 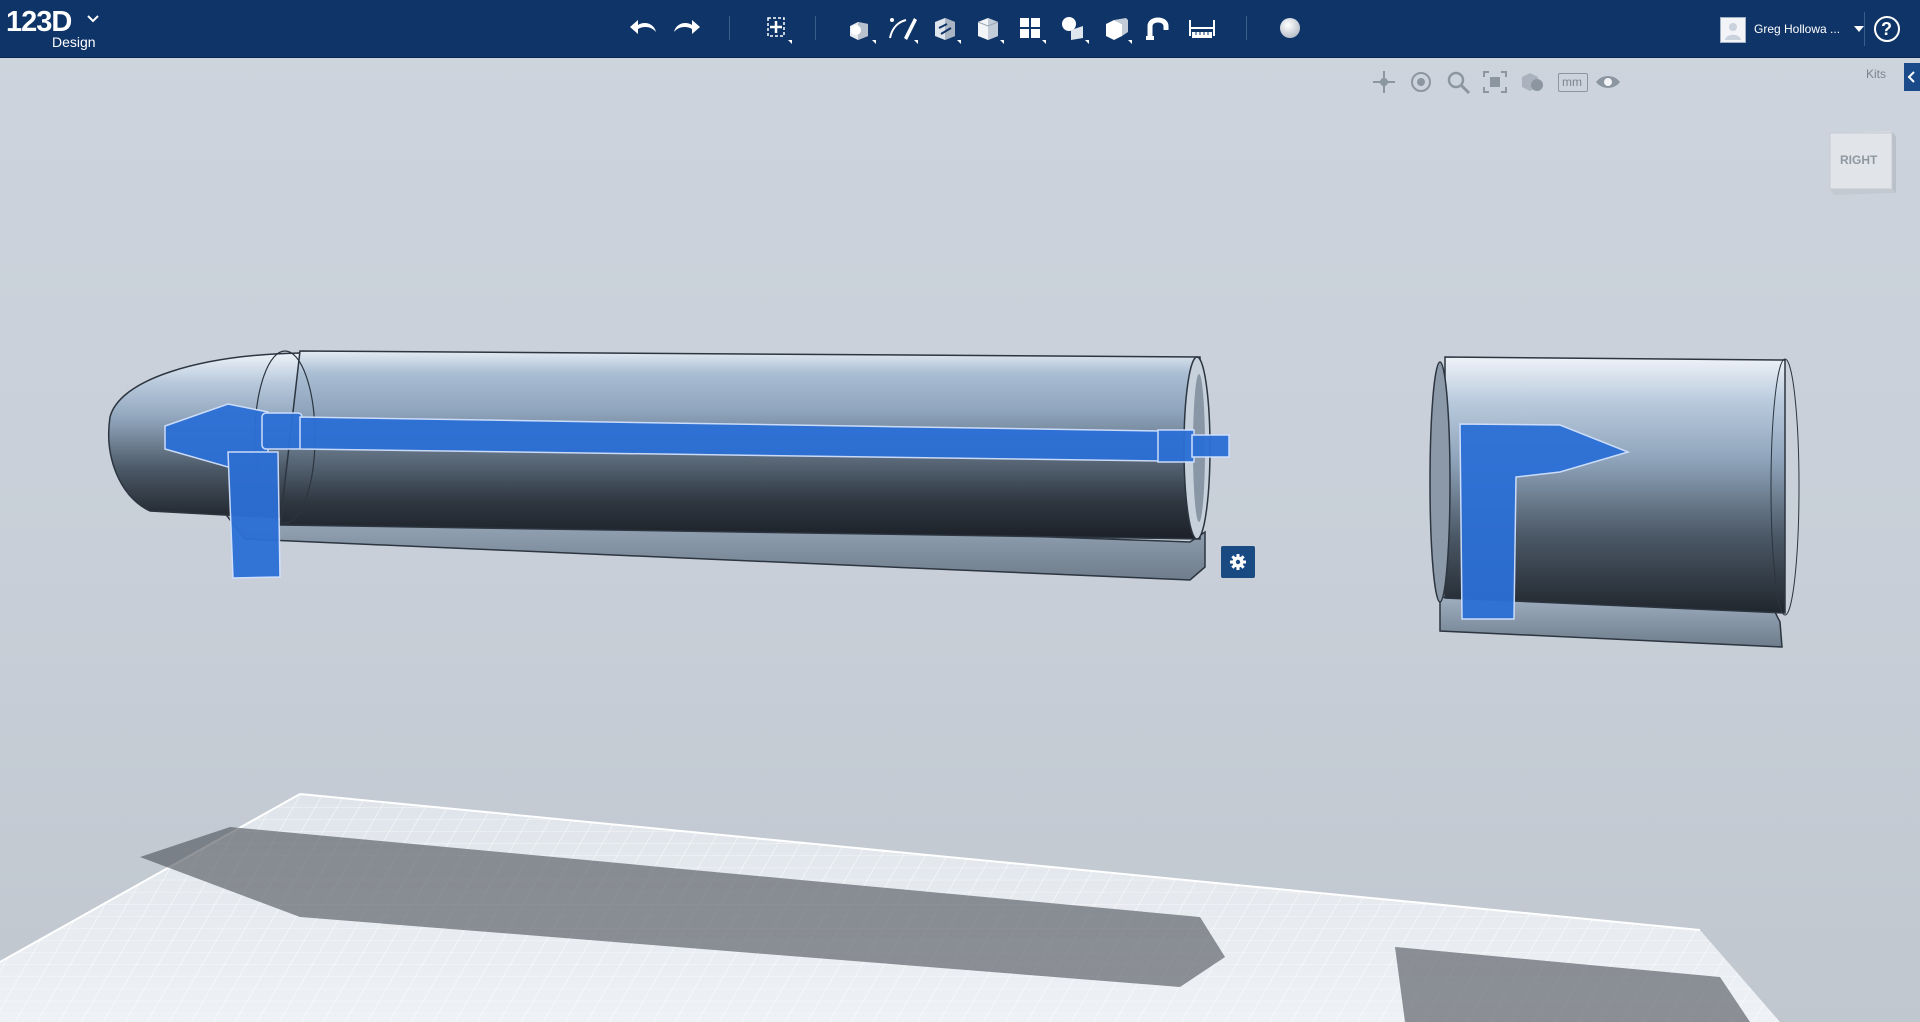 I want to click on grouping-icon, so click(x=1075, y=30).